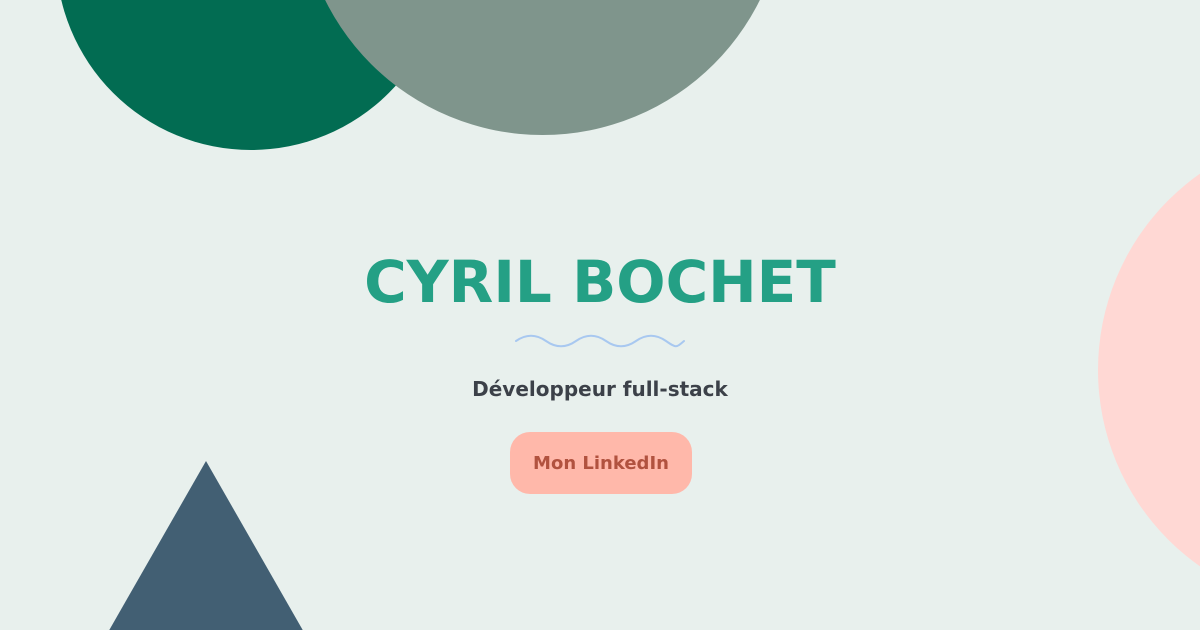 The width and height of the screenshot is (1200, 630). Describe the element at coordinates (1149, 370) in the screenshot. I see `decorative-pink-circle` at that location.